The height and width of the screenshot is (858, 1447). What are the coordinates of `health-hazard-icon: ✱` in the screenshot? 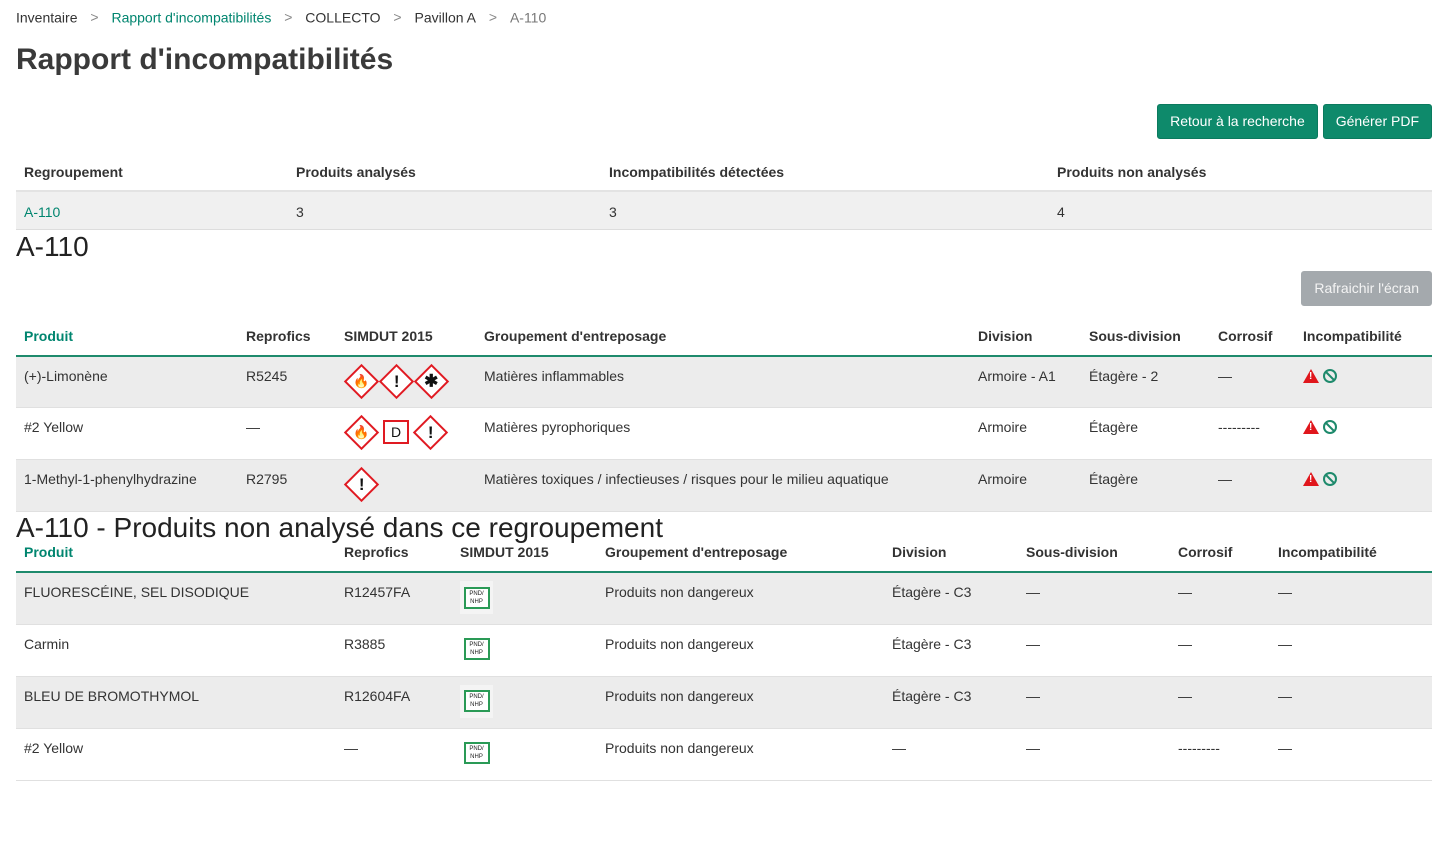 It's located at (431, 381).